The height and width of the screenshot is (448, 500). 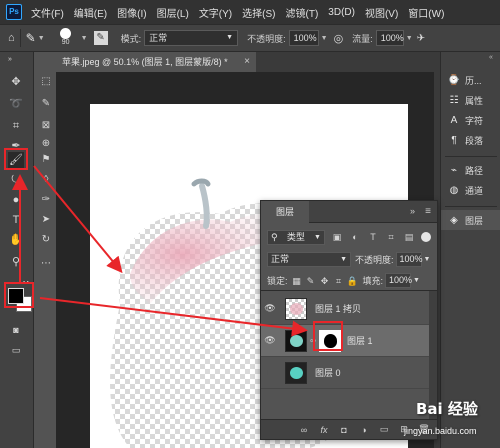 What do you see at coordinates (16, 296) in the screenshot?
I see `foreground-color-swatch-front` at bounding box center [16, 296].